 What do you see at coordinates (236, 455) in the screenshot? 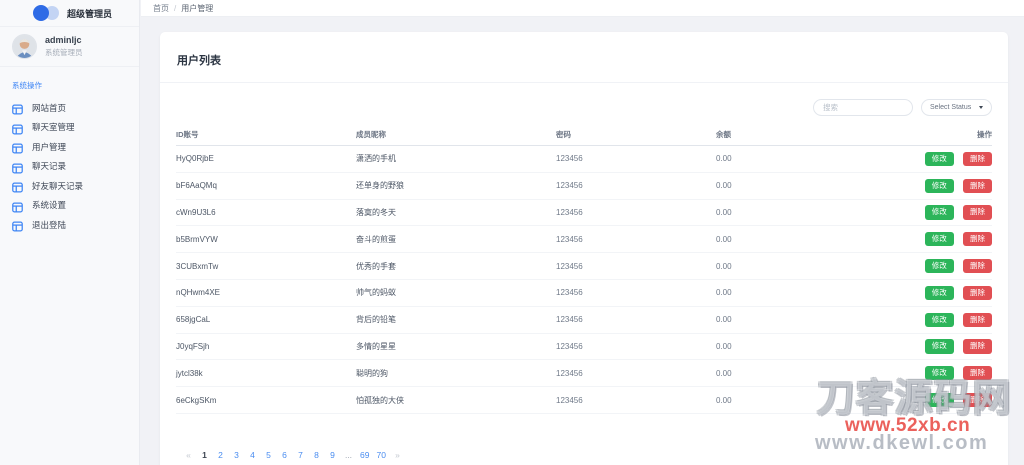
I see `page-button: 3` at bounding box center [236, 455].